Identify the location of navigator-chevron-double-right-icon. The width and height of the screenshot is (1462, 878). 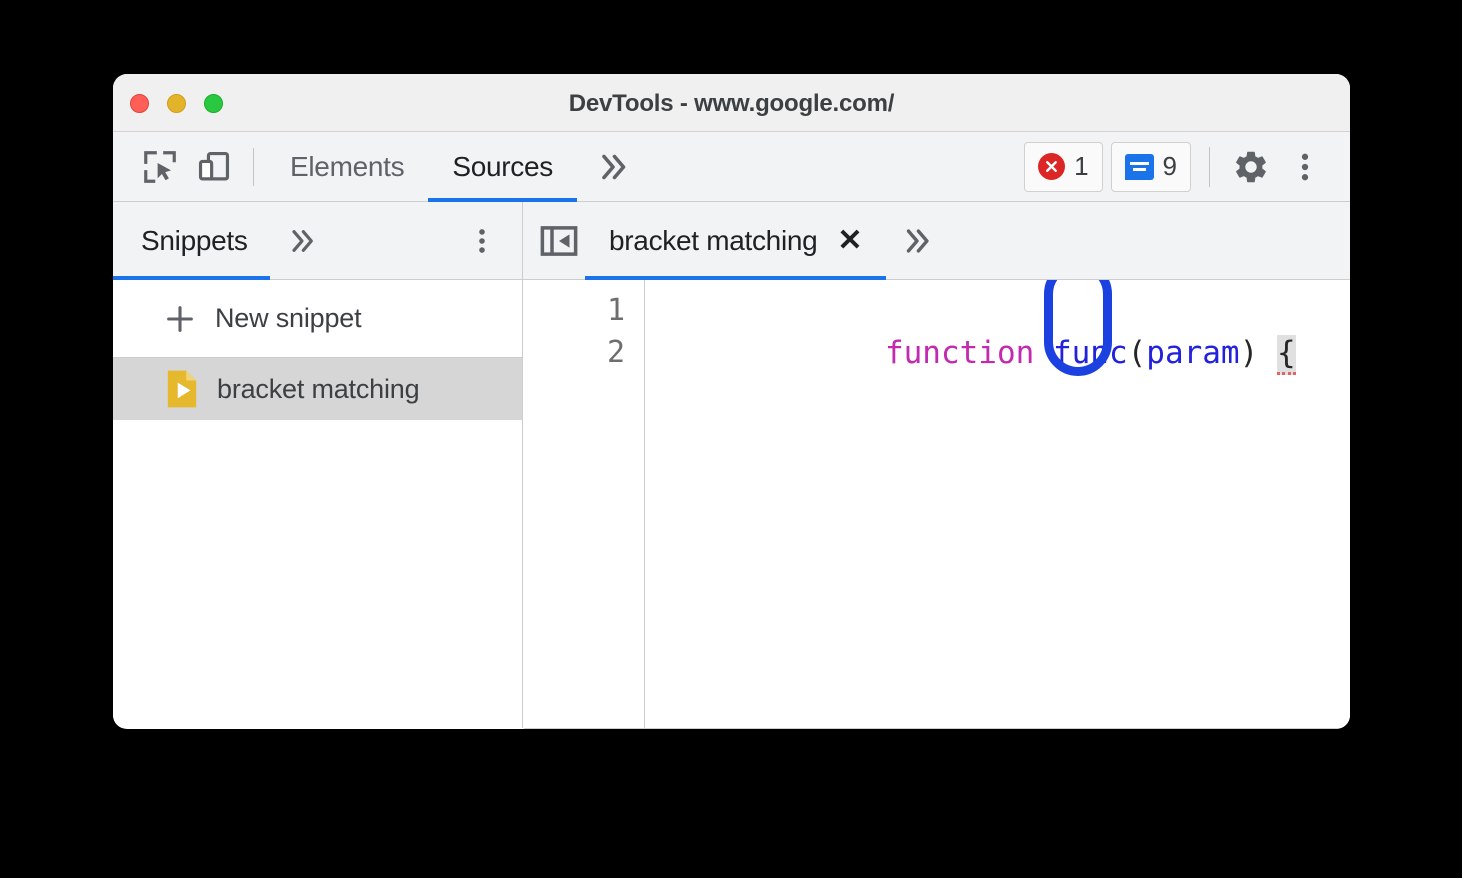
(302, 241).